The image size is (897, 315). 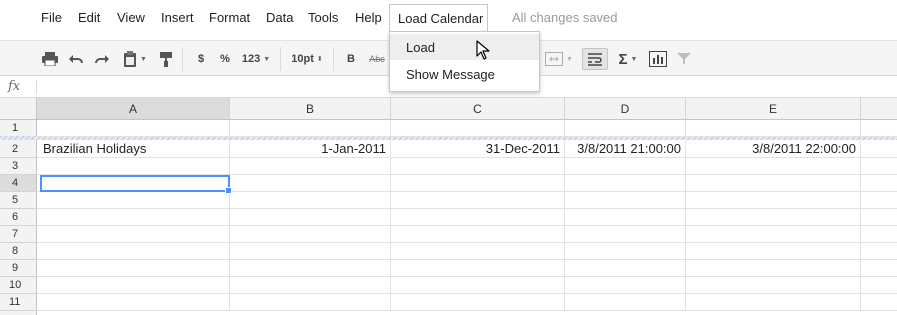 What do you see at coordinates (310, 149) in the screenshot?
I see `cell-b2: 1-Jan-2011` at bounding box center [310, 149].